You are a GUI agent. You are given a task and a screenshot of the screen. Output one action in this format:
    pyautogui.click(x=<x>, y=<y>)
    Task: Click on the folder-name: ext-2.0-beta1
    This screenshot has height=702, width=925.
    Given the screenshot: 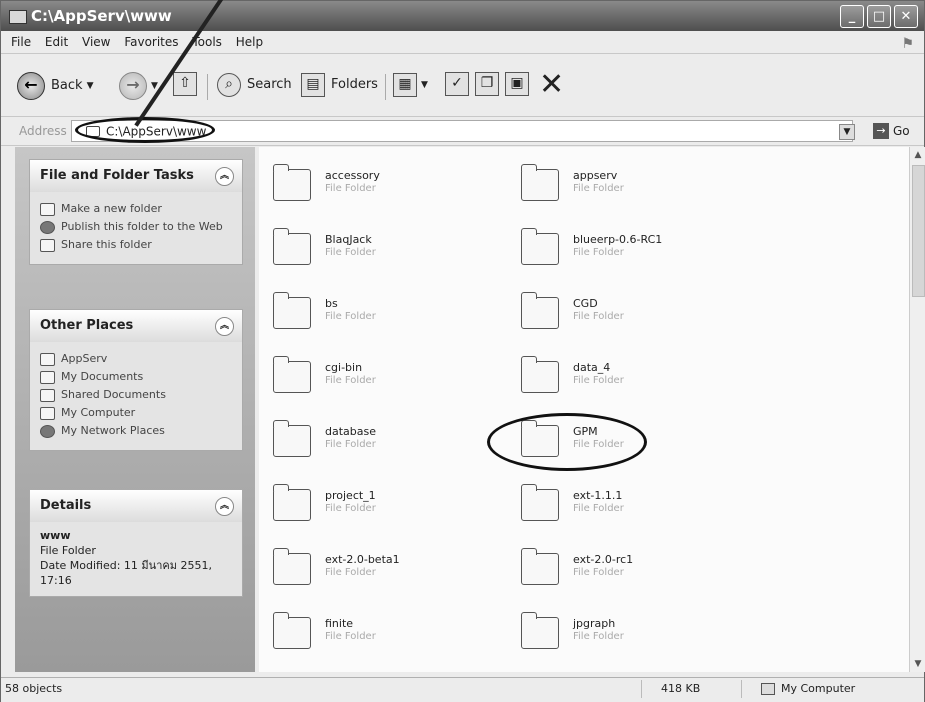 What is the action you would take?
    pyautogui.click(x=362, y=559)
    